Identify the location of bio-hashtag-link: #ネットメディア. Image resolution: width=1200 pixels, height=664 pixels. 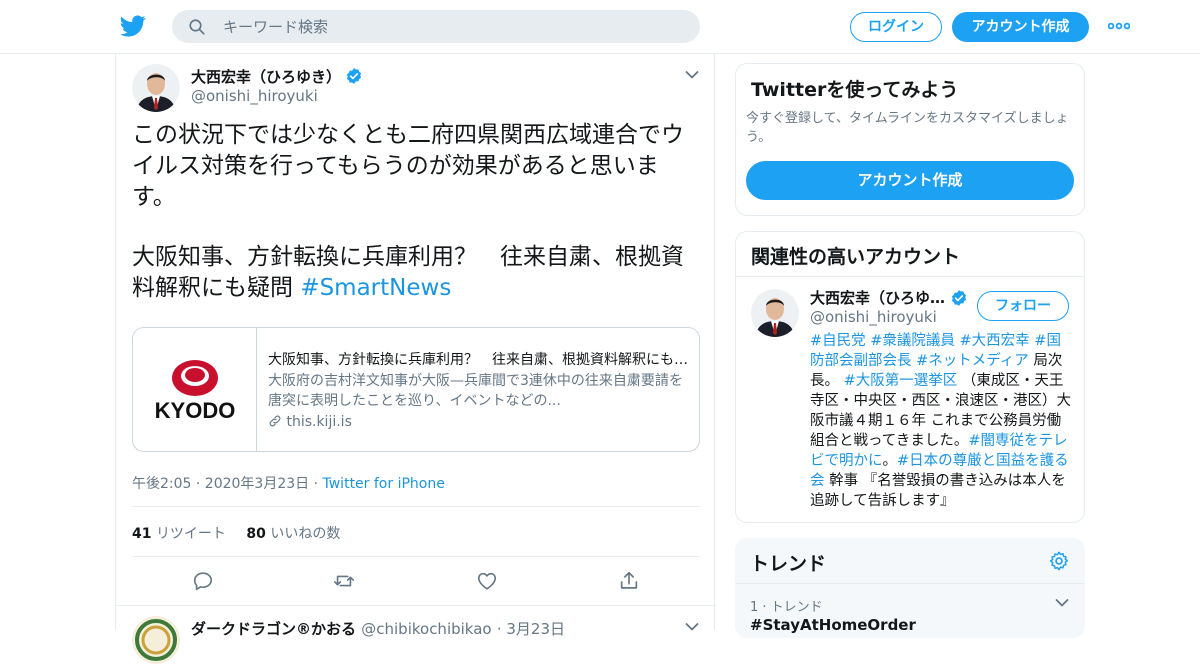
(972, 361).